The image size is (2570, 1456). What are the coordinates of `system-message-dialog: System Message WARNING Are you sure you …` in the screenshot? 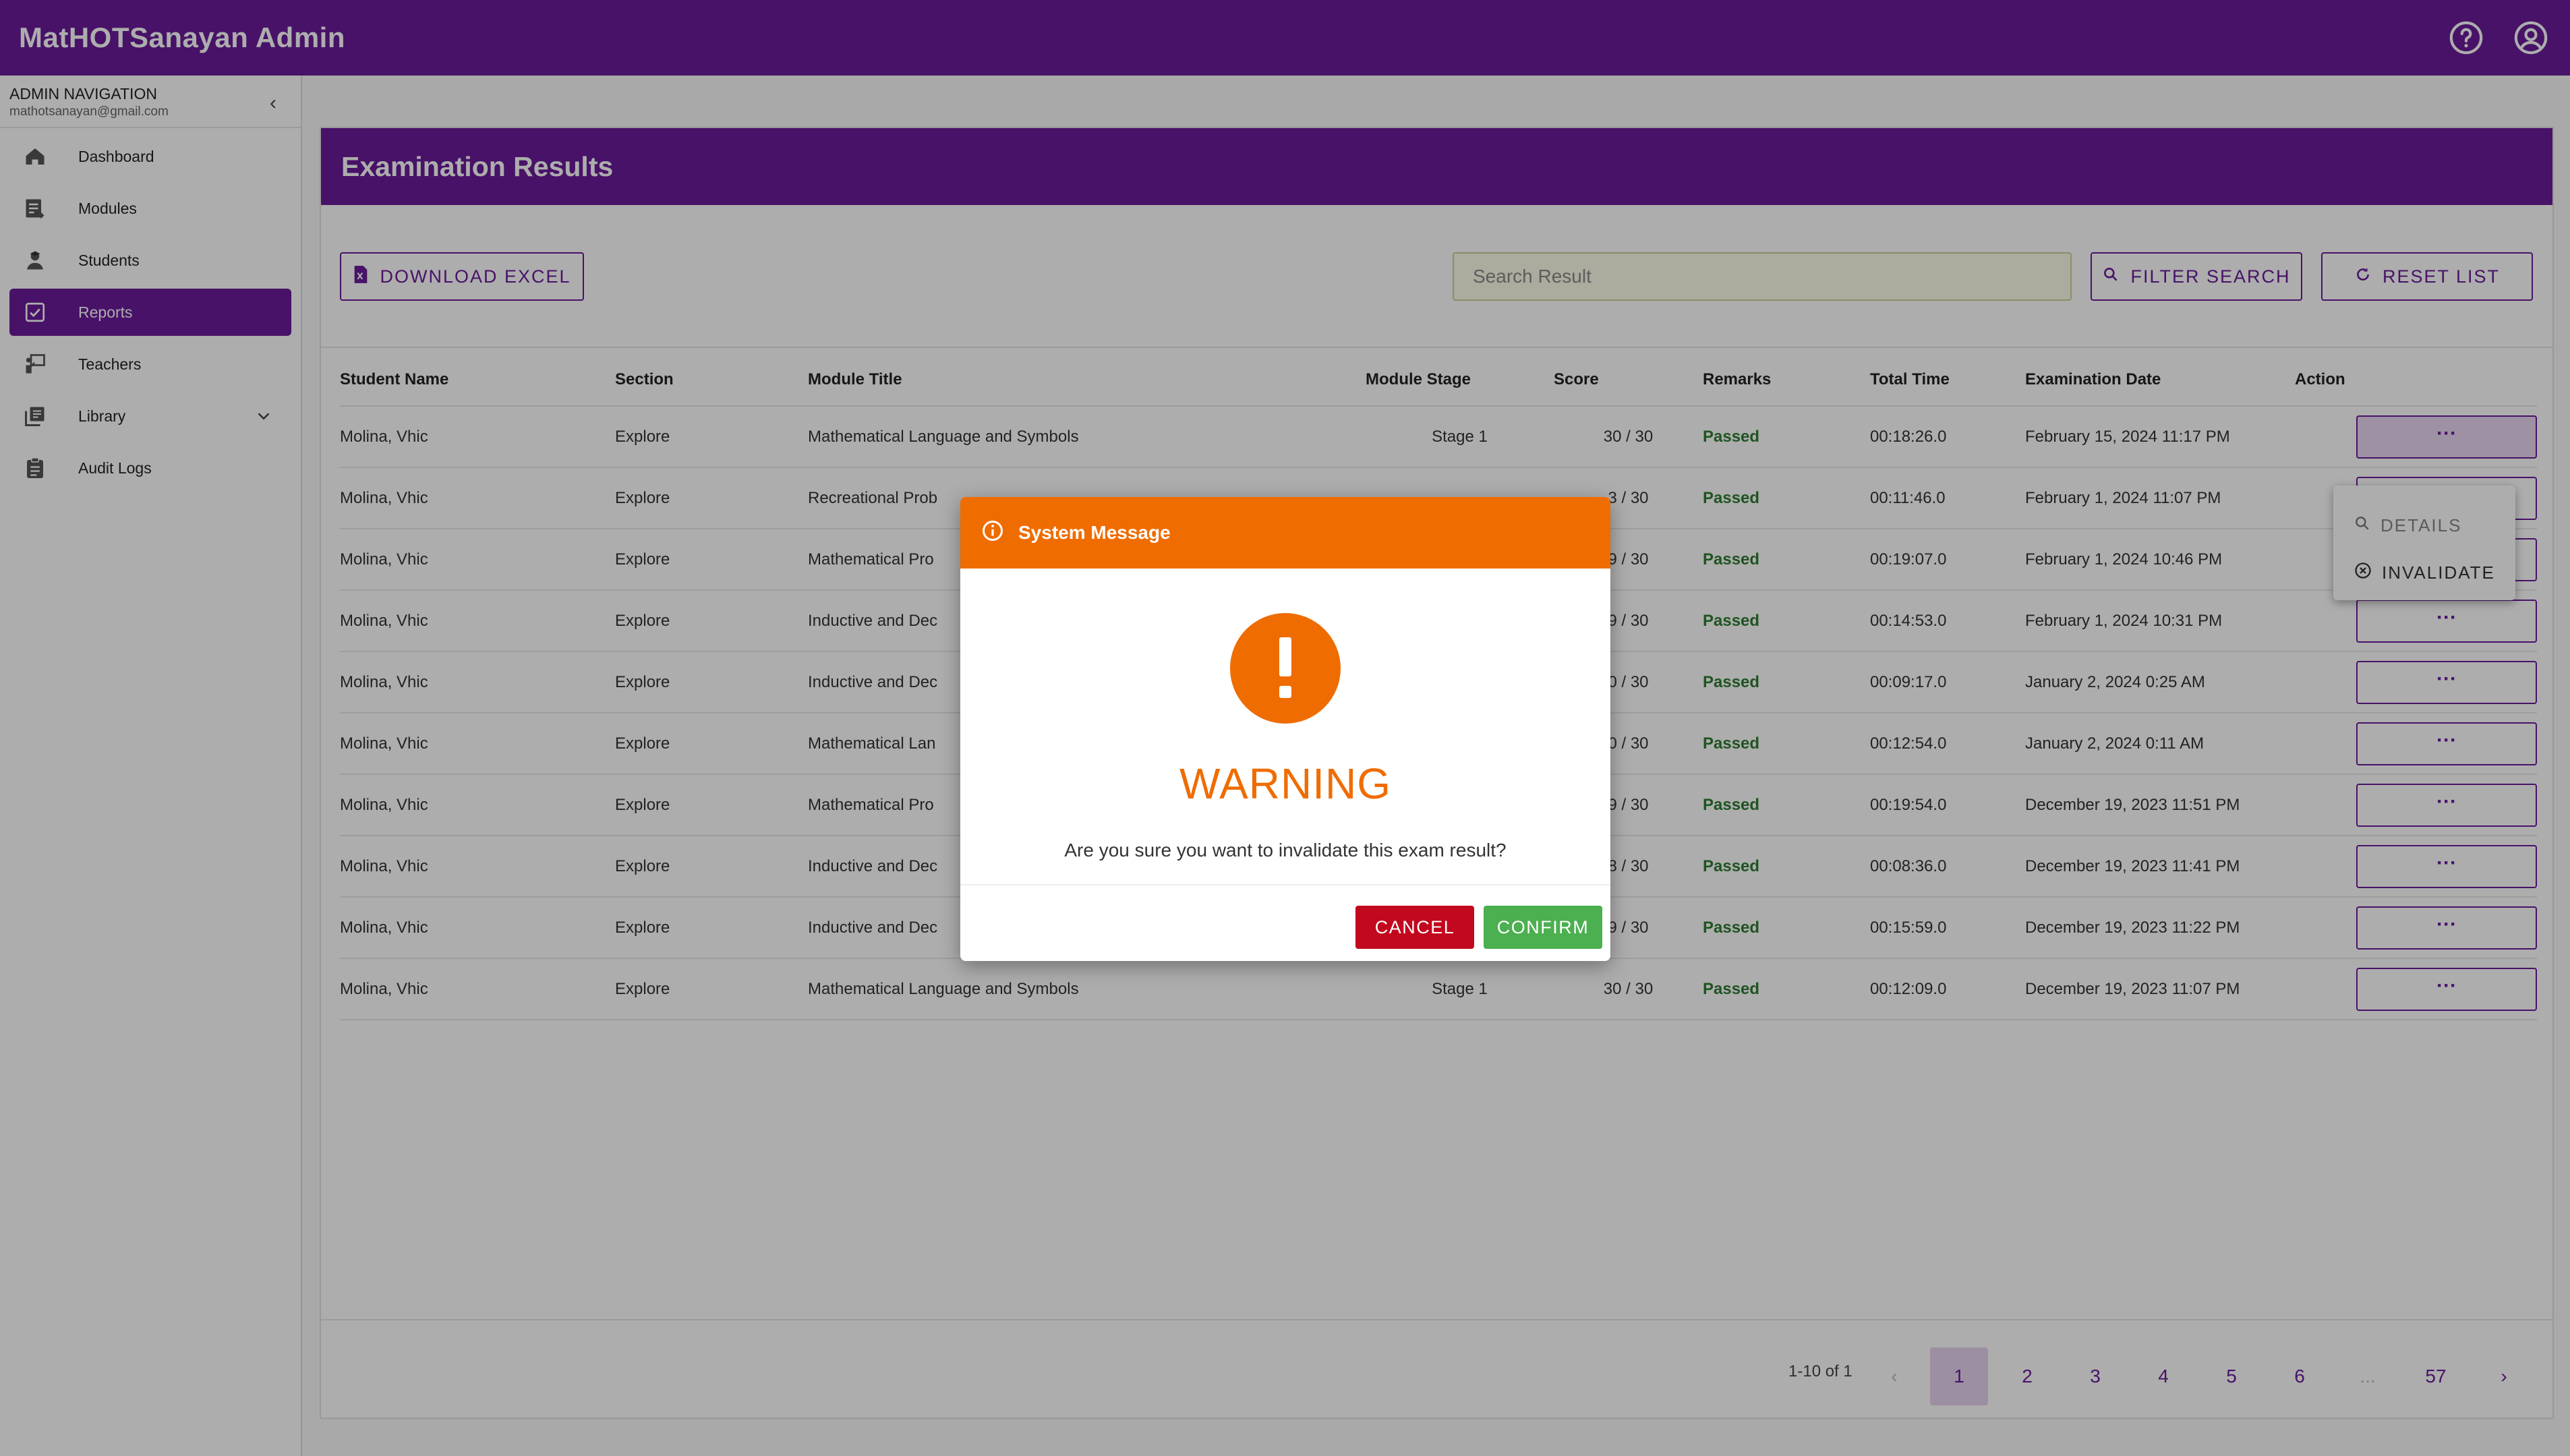 It's located at (1285, 729).